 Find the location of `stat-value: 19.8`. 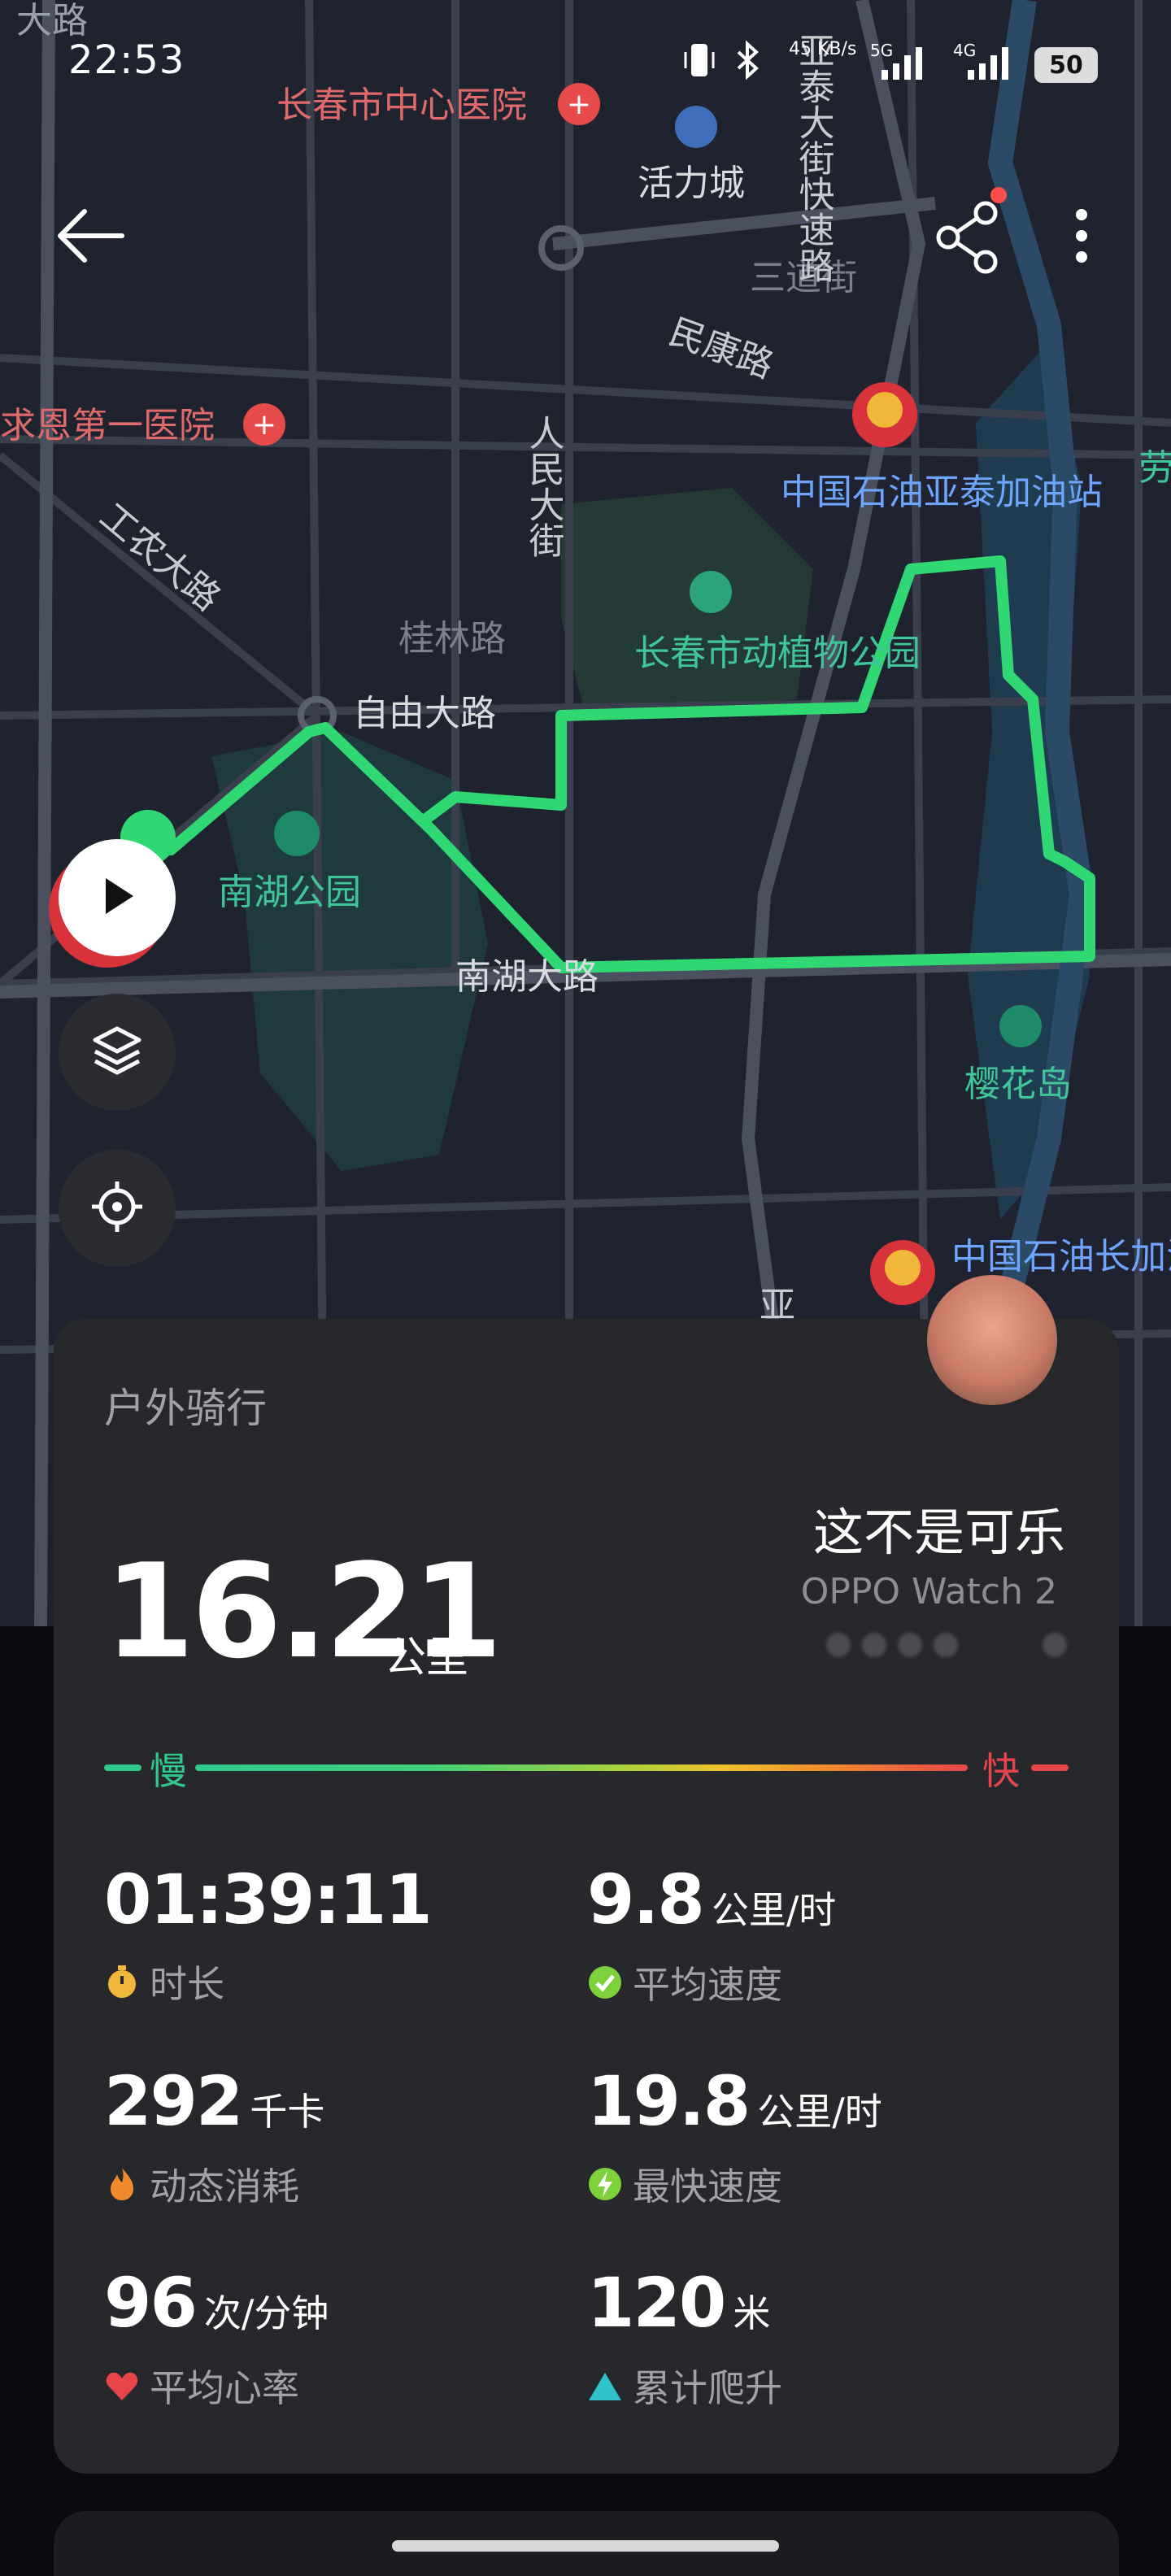

stat-value: 19.8 is located at coordinates (669, 2101).